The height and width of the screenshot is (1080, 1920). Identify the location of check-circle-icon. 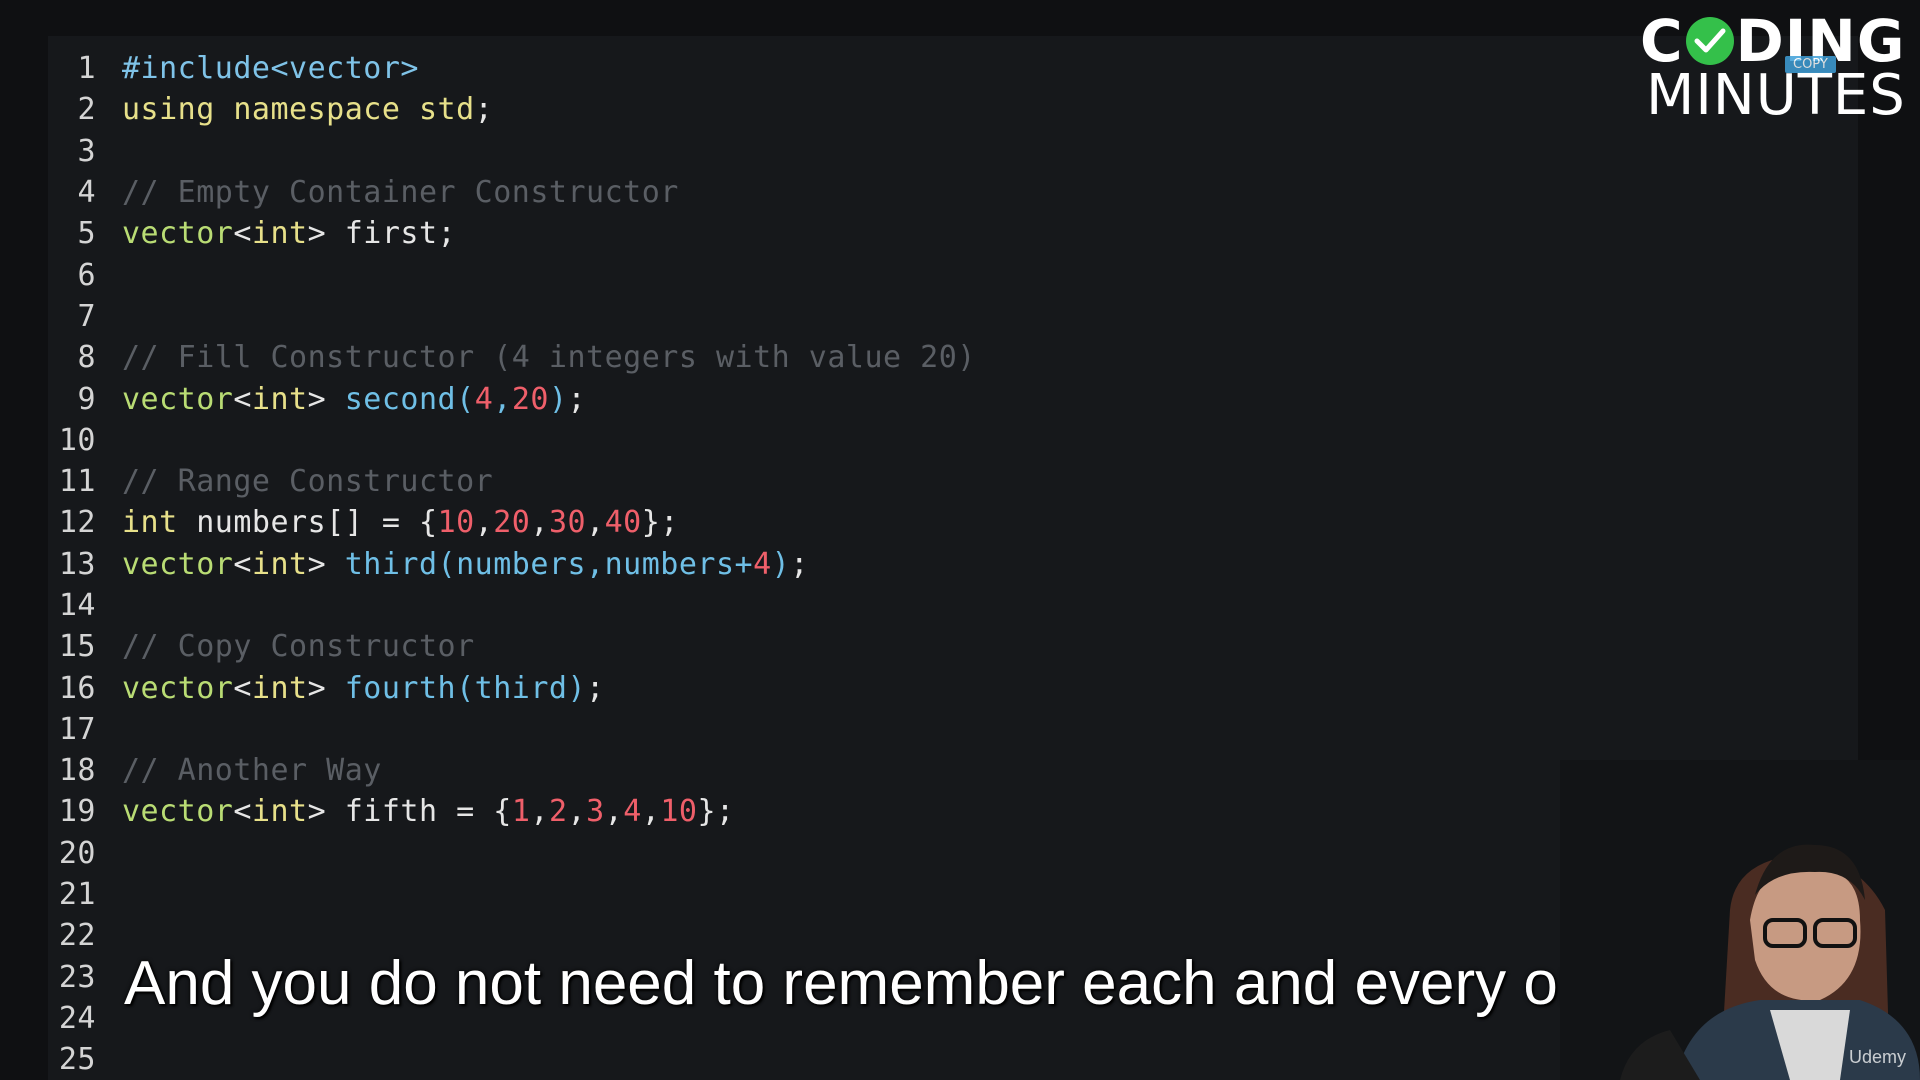
(1709, 41).